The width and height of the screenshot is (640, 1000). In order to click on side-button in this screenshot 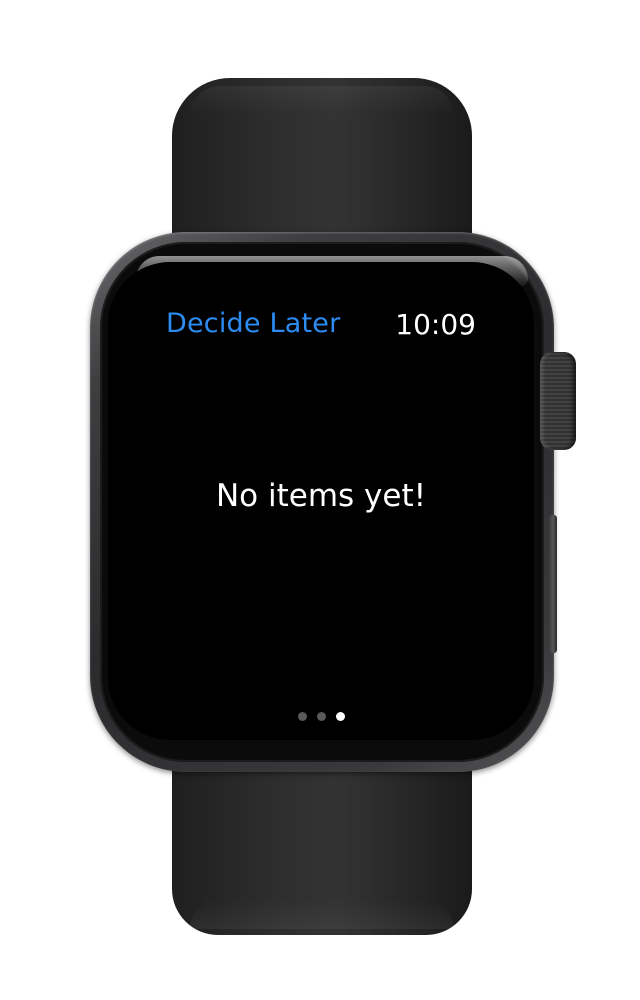, I will do `click(553, 584)`.